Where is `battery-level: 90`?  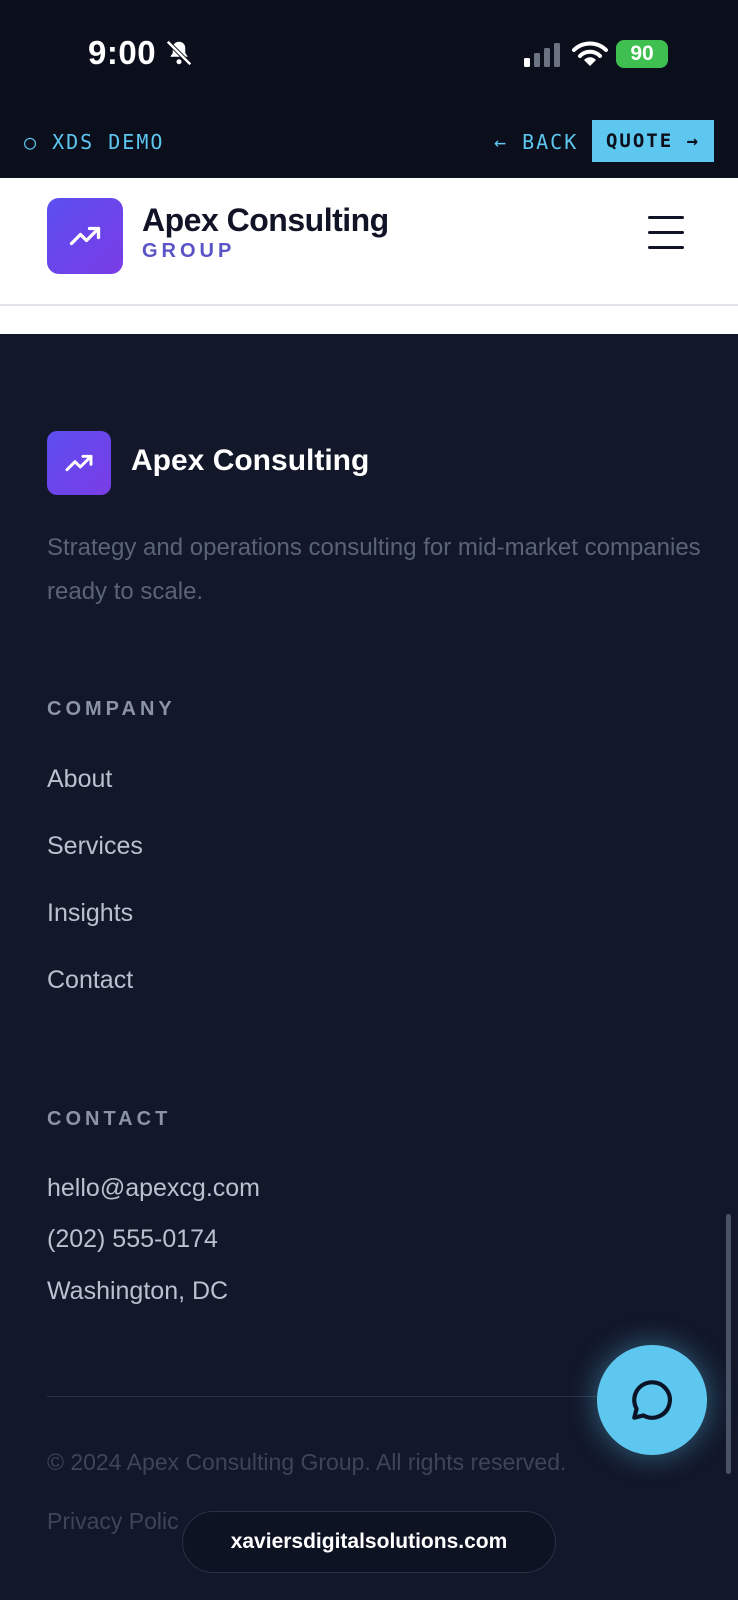 battery-level: 90 is located at coordinates (642, 53).